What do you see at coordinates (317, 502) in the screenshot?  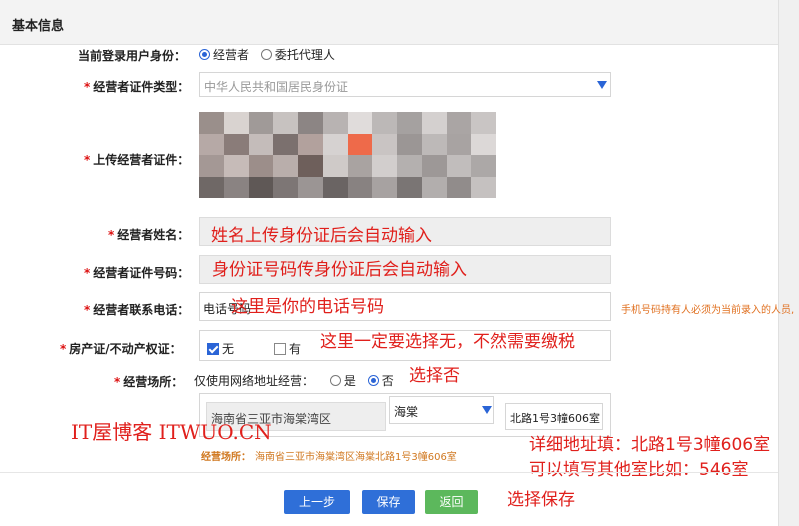 I see `prev-step-button: 上一步` at bounding box center [317, 502].